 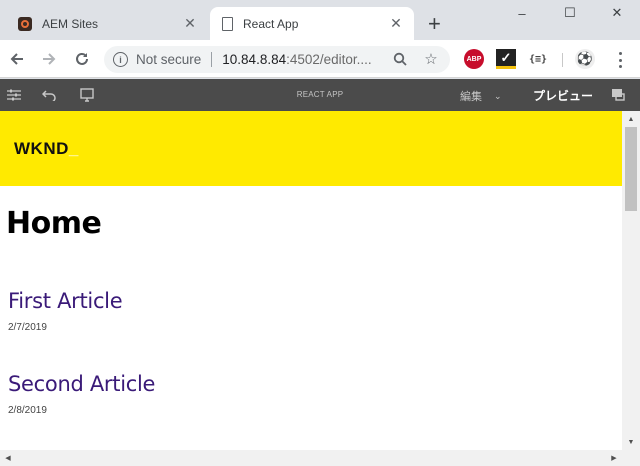 What do you see at coordinates (54, 223) in the screenshot?
I see `page-title: Home` at bounding box center [54, 223].